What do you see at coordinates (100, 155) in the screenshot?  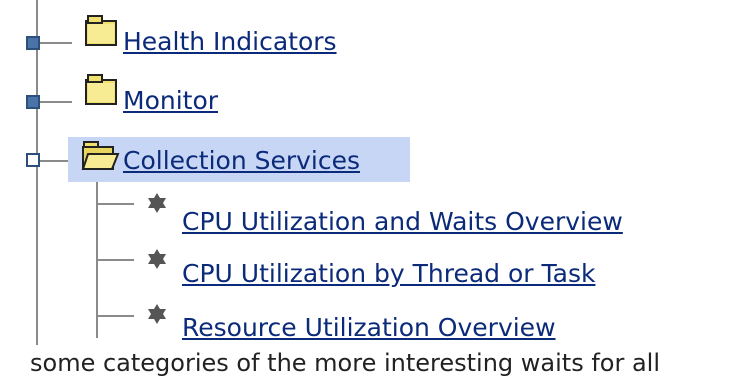 I see `folder-open-icon` at bounding box center [100, 155].